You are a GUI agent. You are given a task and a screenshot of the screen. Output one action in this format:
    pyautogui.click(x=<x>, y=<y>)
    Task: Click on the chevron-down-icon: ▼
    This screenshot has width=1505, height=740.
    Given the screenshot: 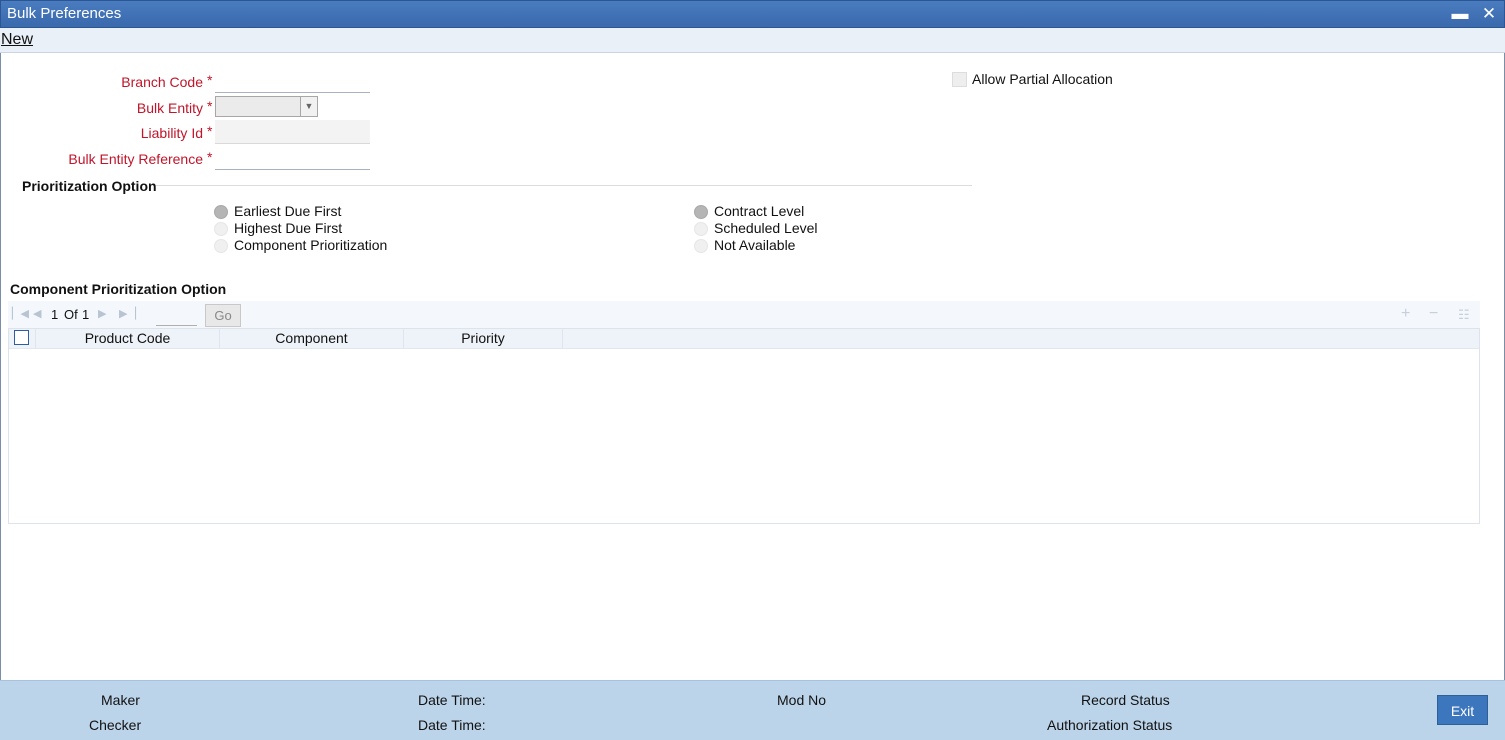 What is the action you would take?
    pyautogui.click(x=308, y=106)
    